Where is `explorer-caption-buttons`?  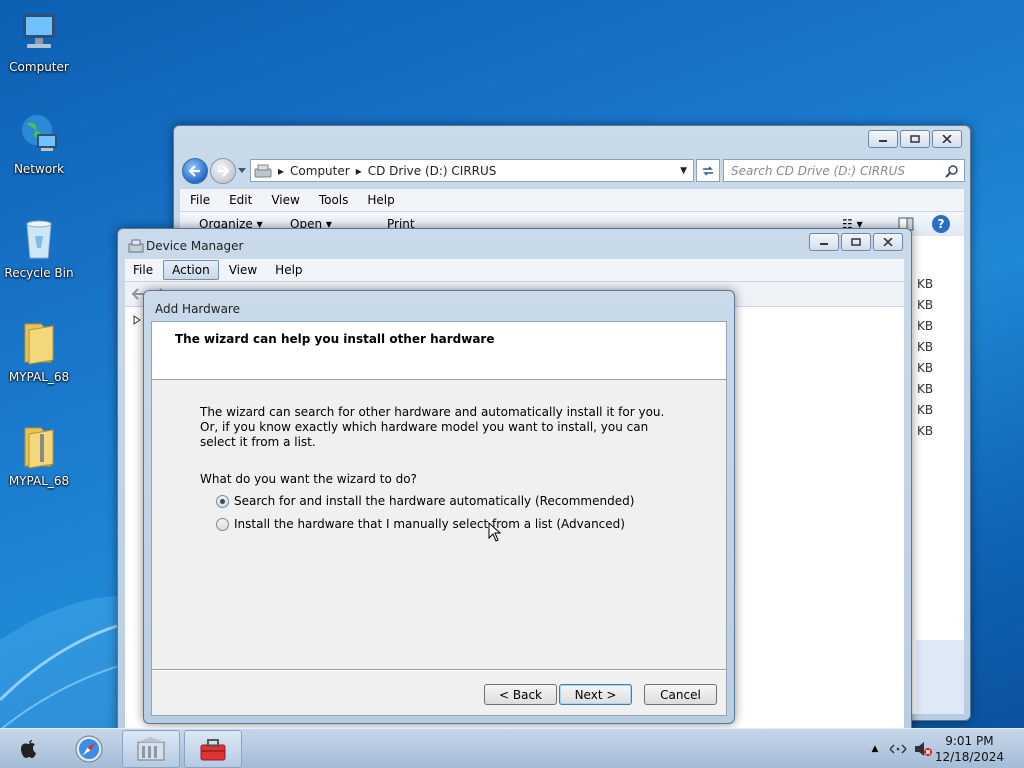
explorer-caption-buttons is located at coordinates (915, 139).